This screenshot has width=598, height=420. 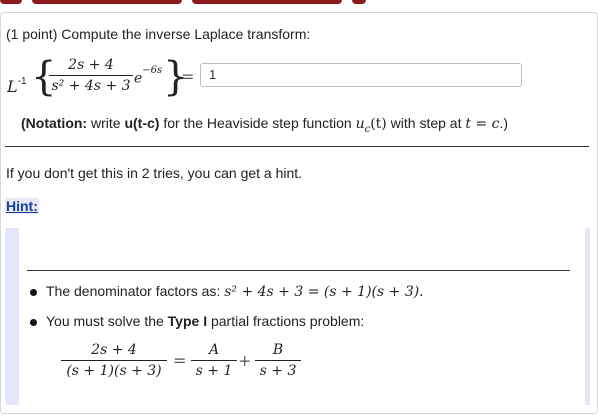 What do you see at coordinates (361, 75) in the screenshot?
I see `answer-input: 1` at bounding box center [361, 75].